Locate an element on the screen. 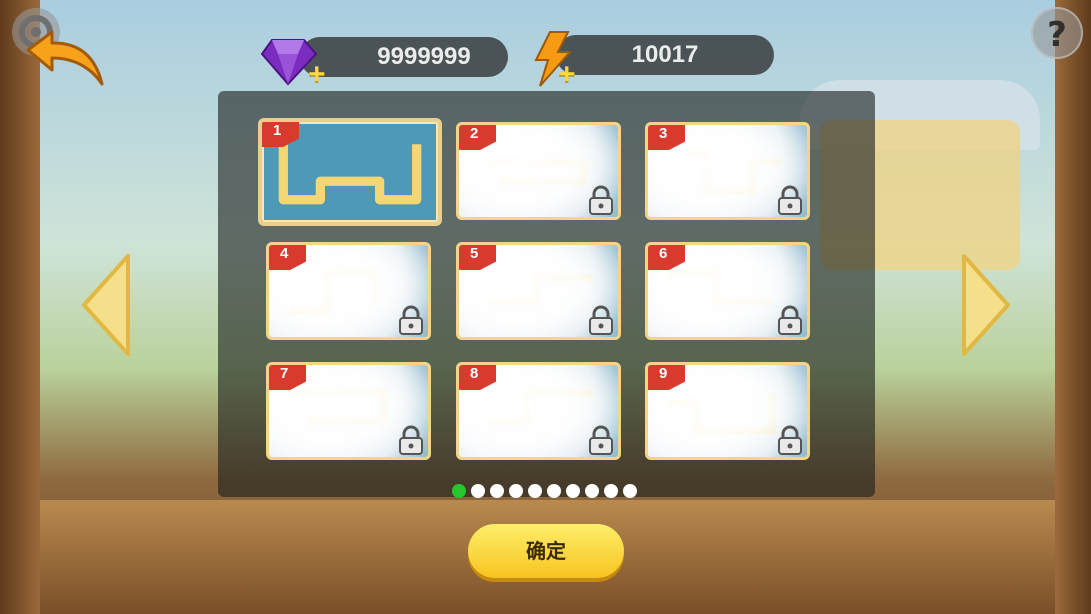  background-frame-left is located at coordinates (20, 307).